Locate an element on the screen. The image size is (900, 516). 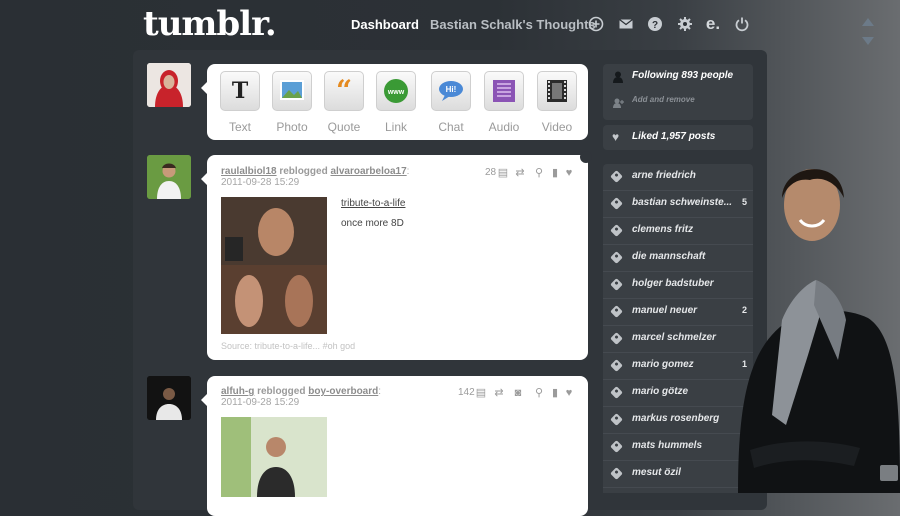
post-type-quote: “ Quote is located at coordinates (344, 102).